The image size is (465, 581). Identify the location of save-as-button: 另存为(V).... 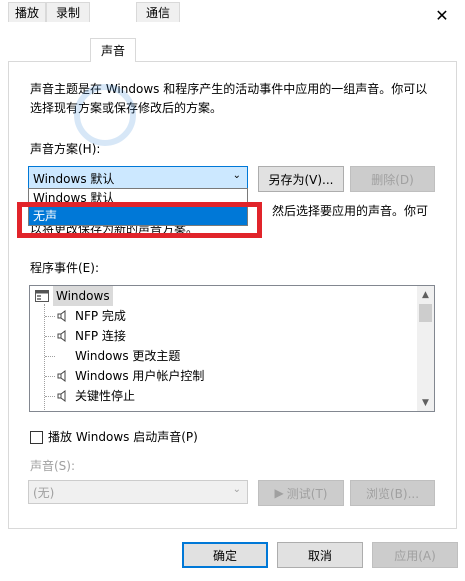
(301, 179).